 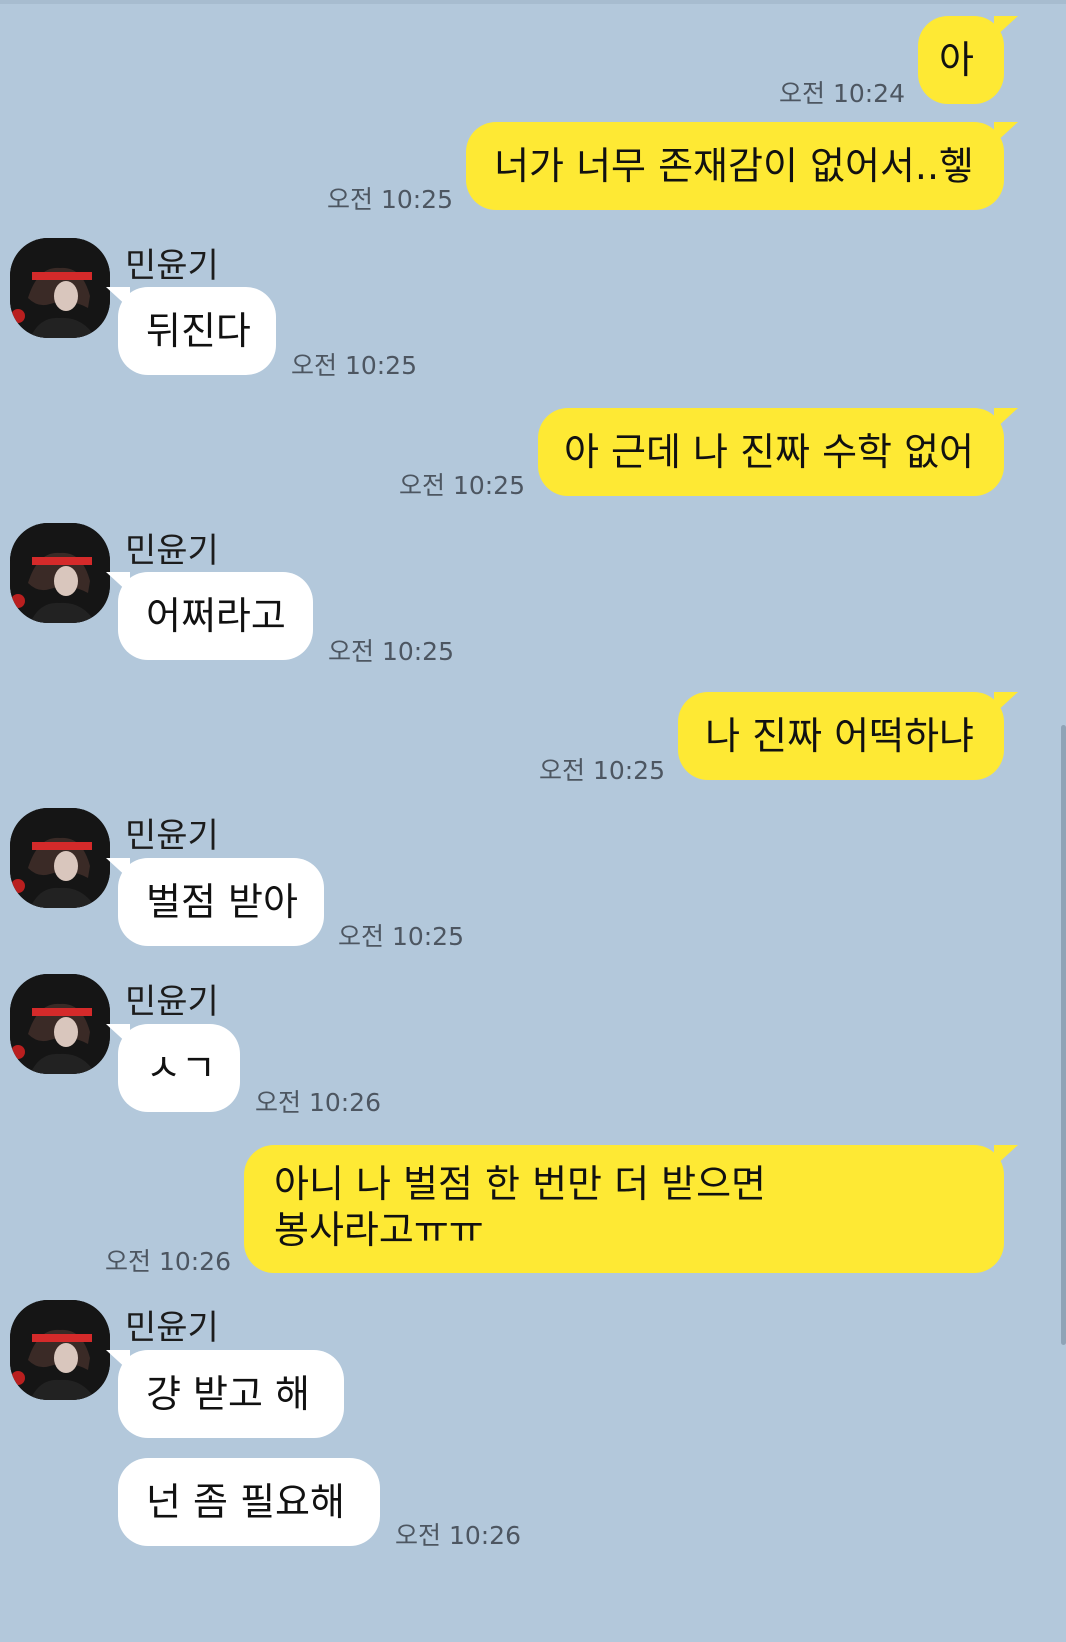 I want to click on my-message-bubble: 아 근데 나 진짜 수학 없어, so click(x=778, y=452).